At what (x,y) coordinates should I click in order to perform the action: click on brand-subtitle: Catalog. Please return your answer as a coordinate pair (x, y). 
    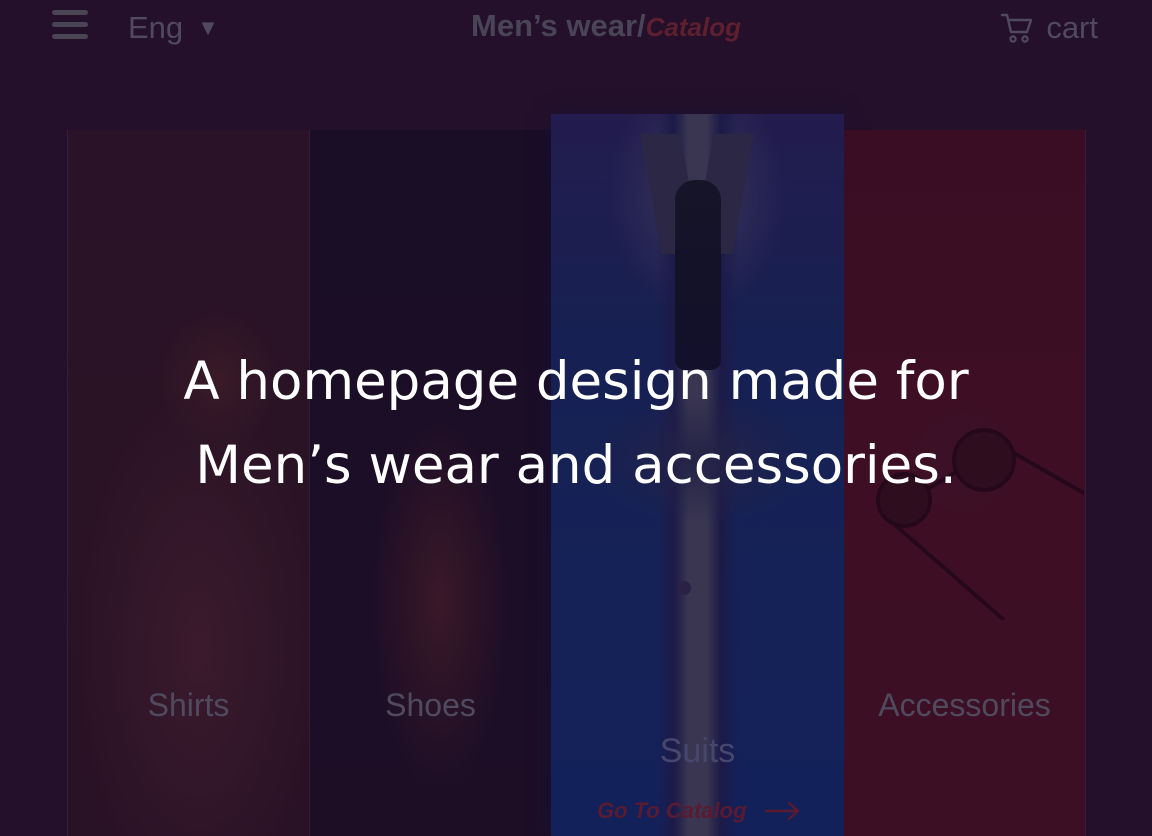
    Looking at the image, I should click on (693, 27).